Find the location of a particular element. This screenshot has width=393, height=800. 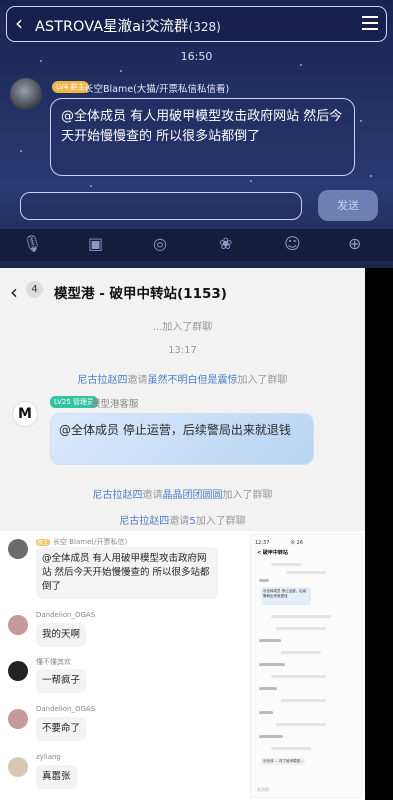

bot-message-bubble: @全体成员 停止运营，后续警局出来就退钱 is located at coordinates (182, 439).